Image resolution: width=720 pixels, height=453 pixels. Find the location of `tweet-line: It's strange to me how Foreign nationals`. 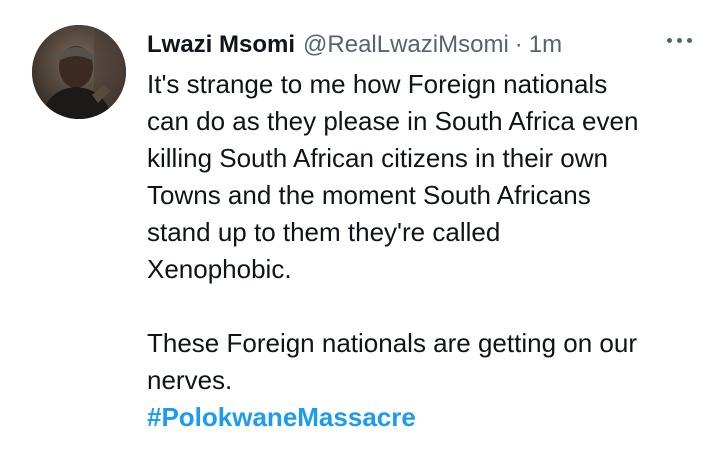

tweet-line: It's strange to me how Foreign nationals is located at coordinates (377, 84).